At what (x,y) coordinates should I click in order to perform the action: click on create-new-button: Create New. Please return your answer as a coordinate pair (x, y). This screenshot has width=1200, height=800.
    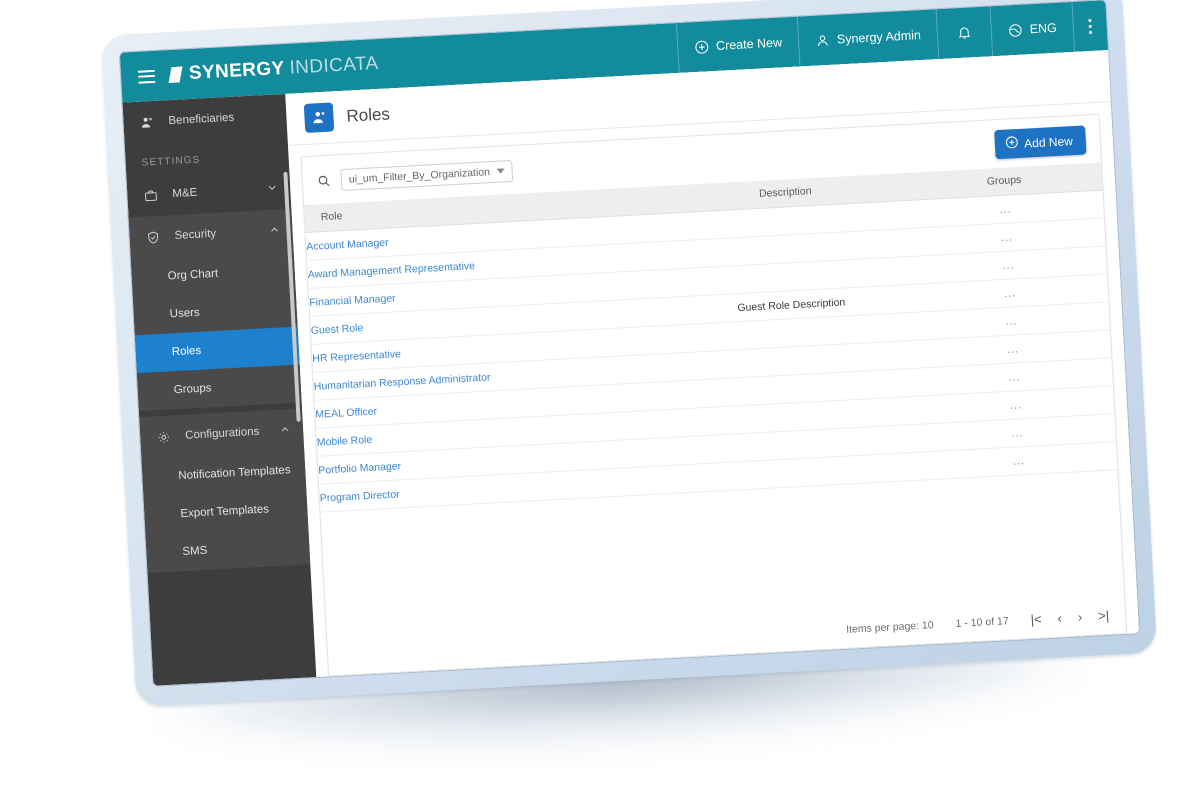
    Looking at the image, I should click on (737, 44).